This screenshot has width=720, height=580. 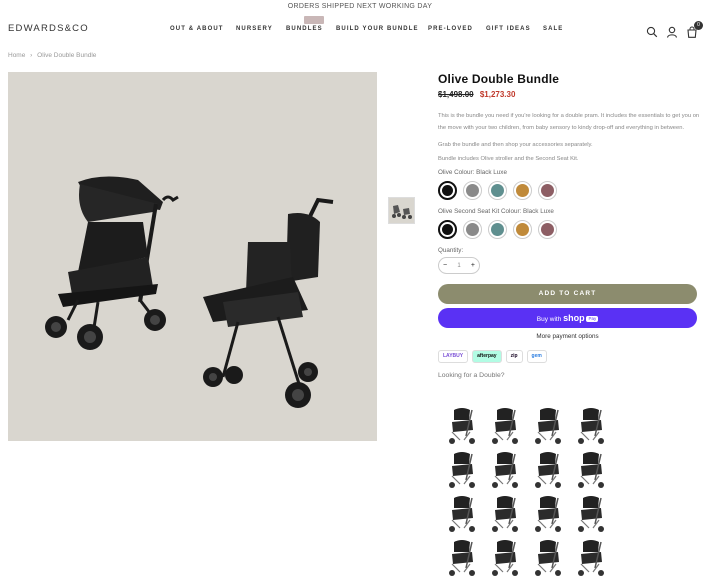 I want to click on shop-pay-button: Buy with shop Pay, so click(x=567, y=318).